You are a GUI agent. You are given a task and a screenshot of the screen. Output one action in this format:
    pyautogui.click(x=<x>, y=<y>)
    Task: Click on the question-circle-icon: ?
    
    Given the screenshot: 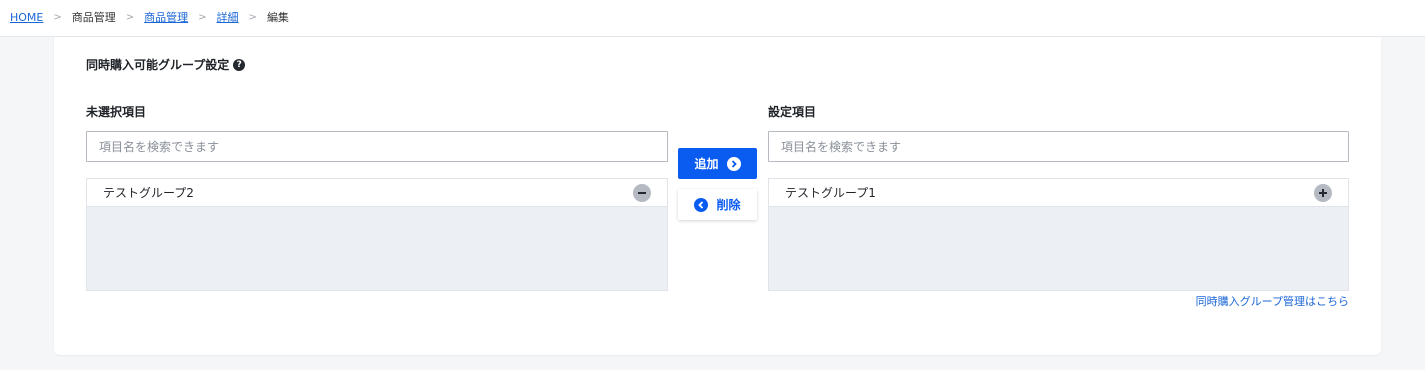 What is the action you would take?
    pyautogui.click(x=239, y=64)
    